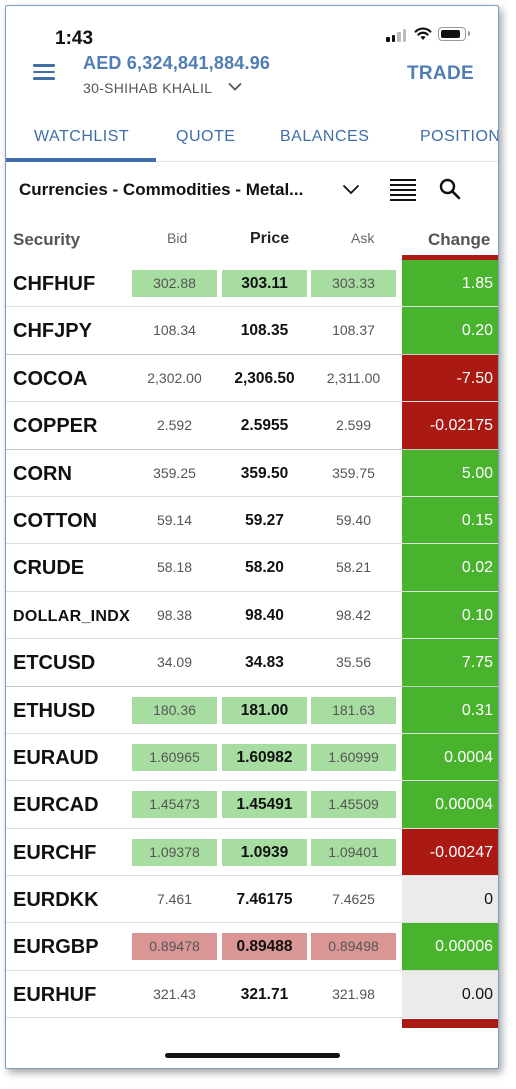 Image resolution: width=516 pixels, height=1089 pixels. Describe the element at coordinates (264, 568) in the screenshot. I see `last-price: 58.20` at that location.